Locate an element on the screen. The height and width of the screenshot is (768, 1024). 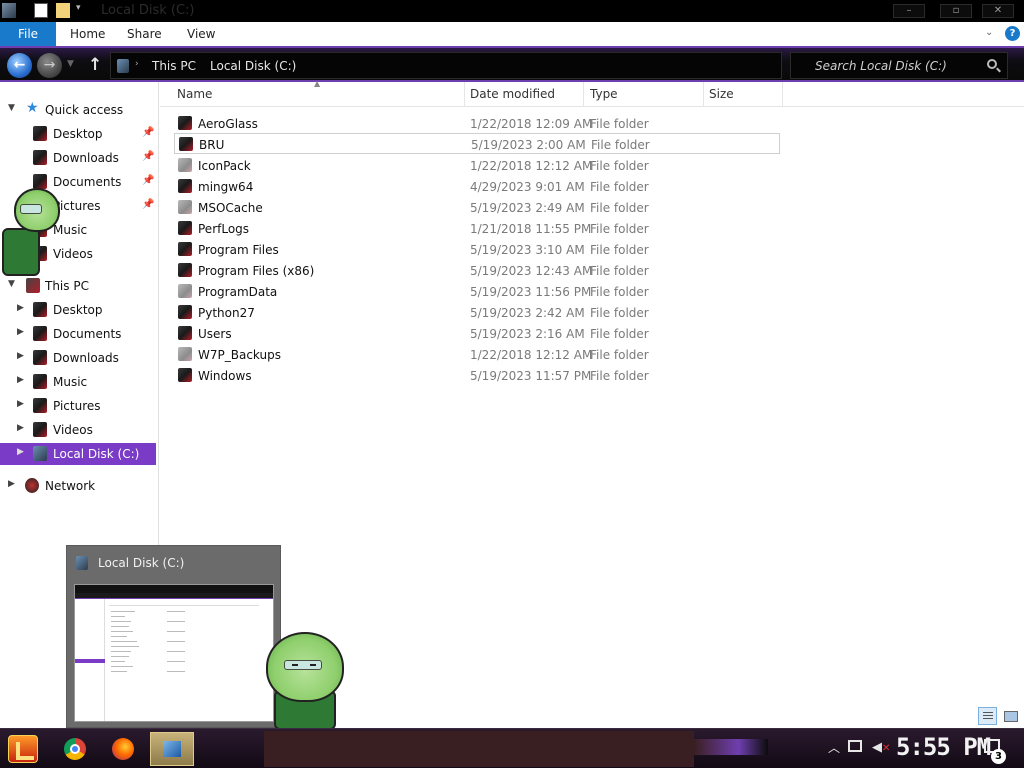
properties-icon is located at coordinates (41, 10).